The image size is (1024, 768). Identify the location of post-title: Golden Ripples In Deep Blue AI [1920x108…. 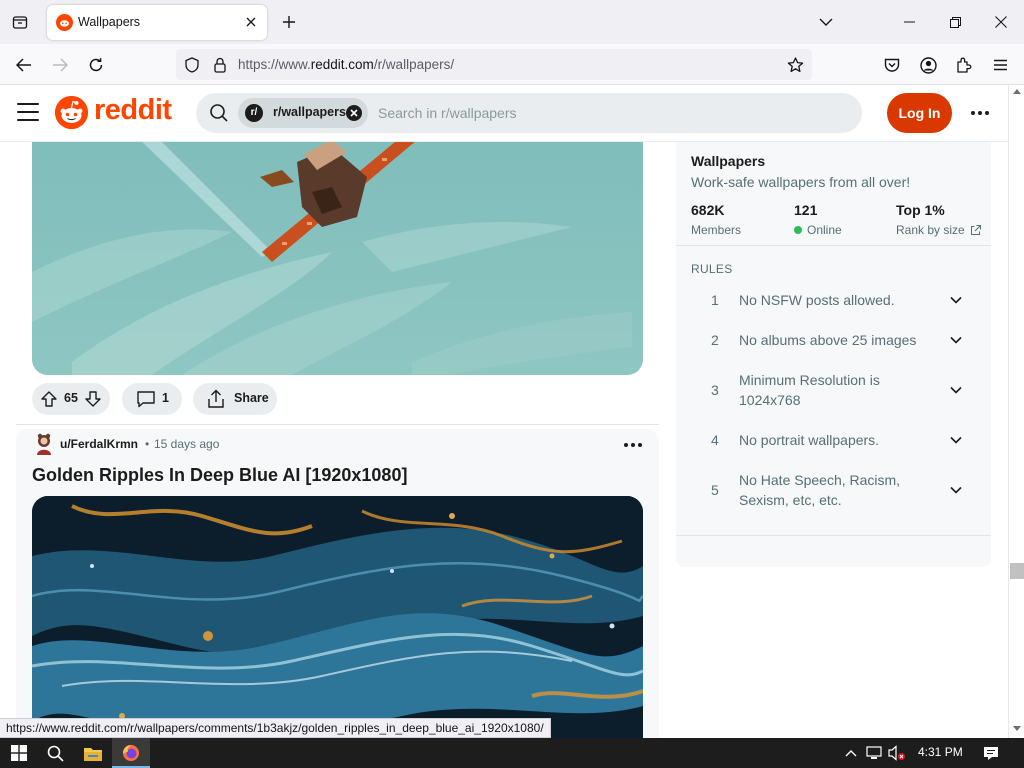
(219, 475).